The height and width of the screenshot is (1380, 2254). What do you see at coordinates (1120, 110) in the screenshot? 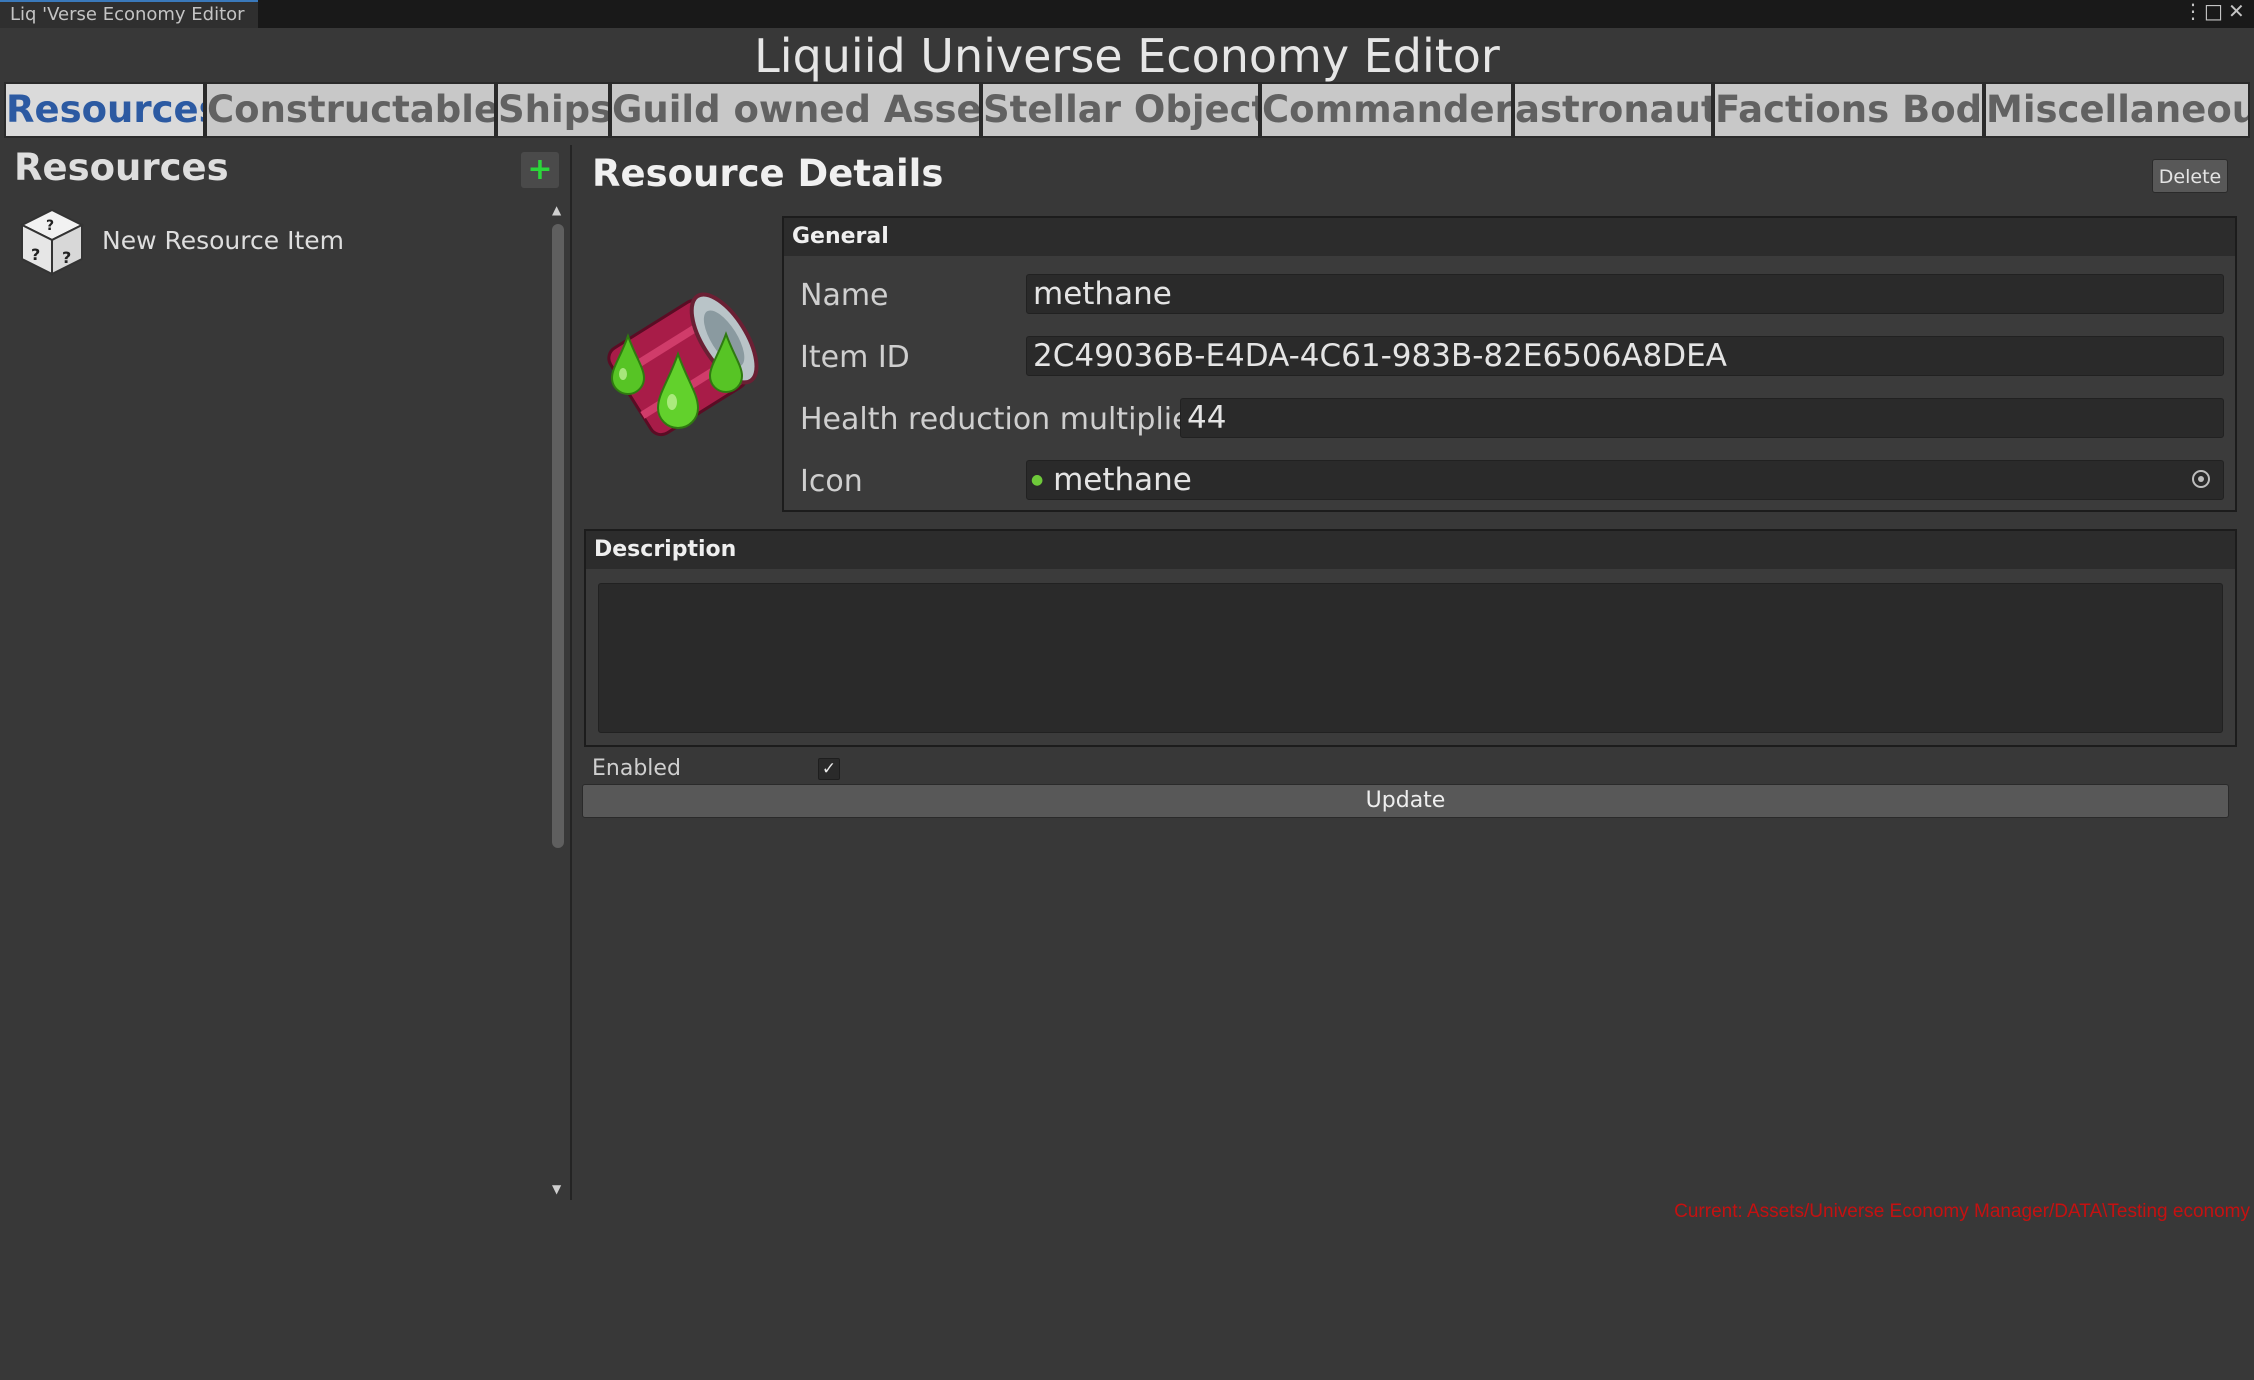
I see `tab-stellar-objects: Stellar Objects` at bounding box center [1120, 110].